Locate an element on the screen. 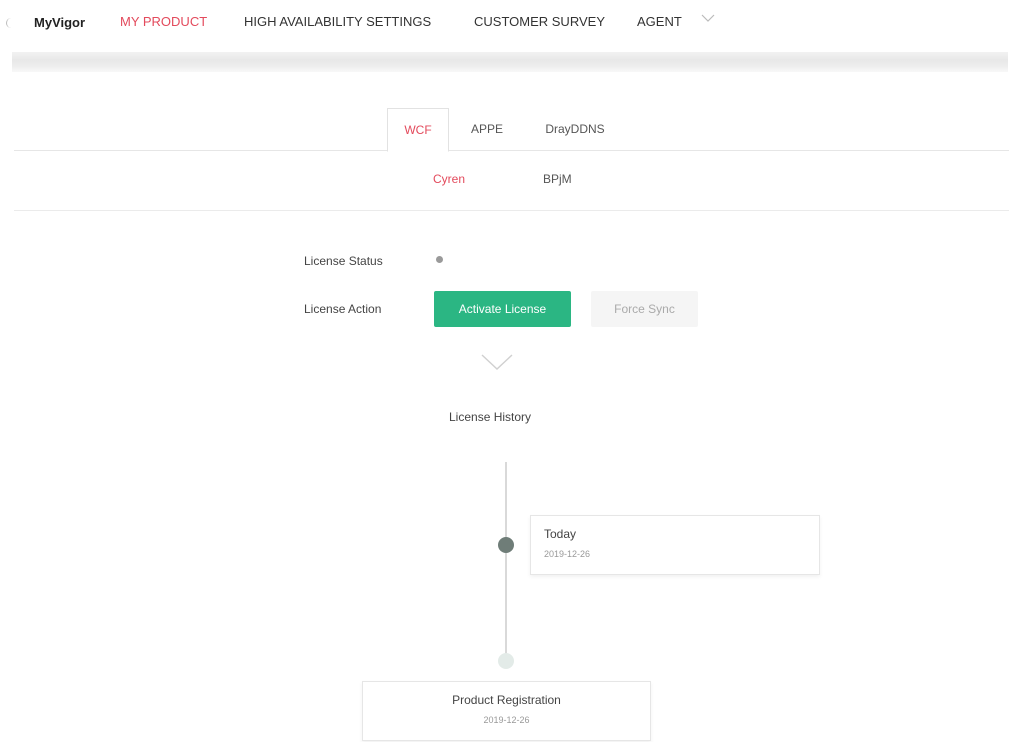  timeline-line is located at coordinates (506, 562).